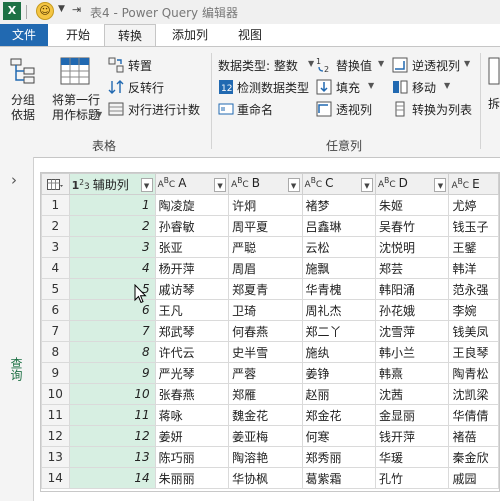 The width and height of the screenshot is (500, 501). I want to click on table-cell: 葛紫霜, so click(339, 478).